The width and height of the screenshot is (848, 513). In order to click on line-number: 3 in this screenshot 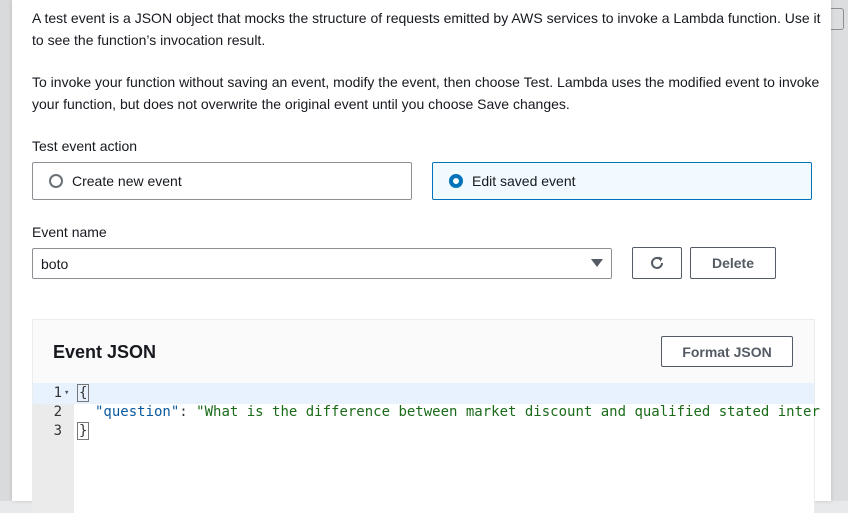, I will do `click(57, 431)`.